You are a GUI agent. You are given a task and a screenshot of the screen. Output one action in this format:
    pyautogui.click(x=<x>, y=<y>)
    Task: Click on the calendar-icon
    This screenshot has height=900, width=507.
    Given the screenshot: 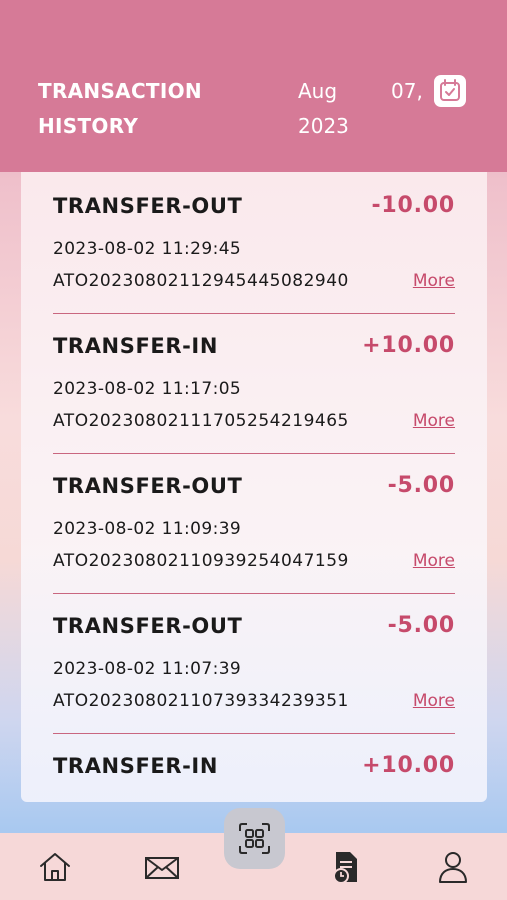 What is the action you would take?
    pyautogui.click(x=450, y=90)
    